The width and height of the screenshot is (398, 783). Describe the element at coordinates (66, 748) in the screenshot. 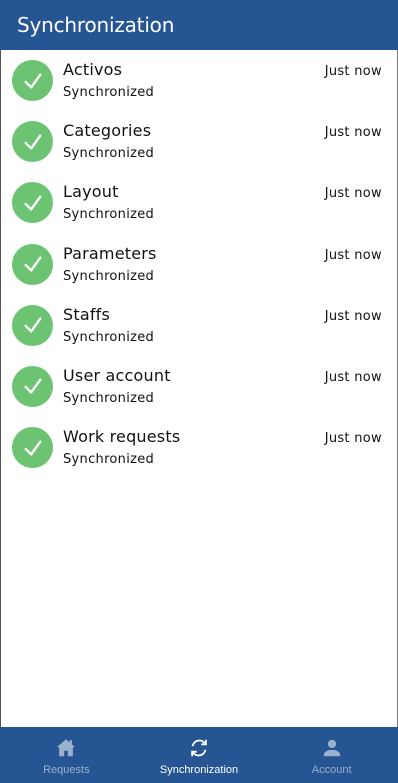

I see `home-icon` at that location.